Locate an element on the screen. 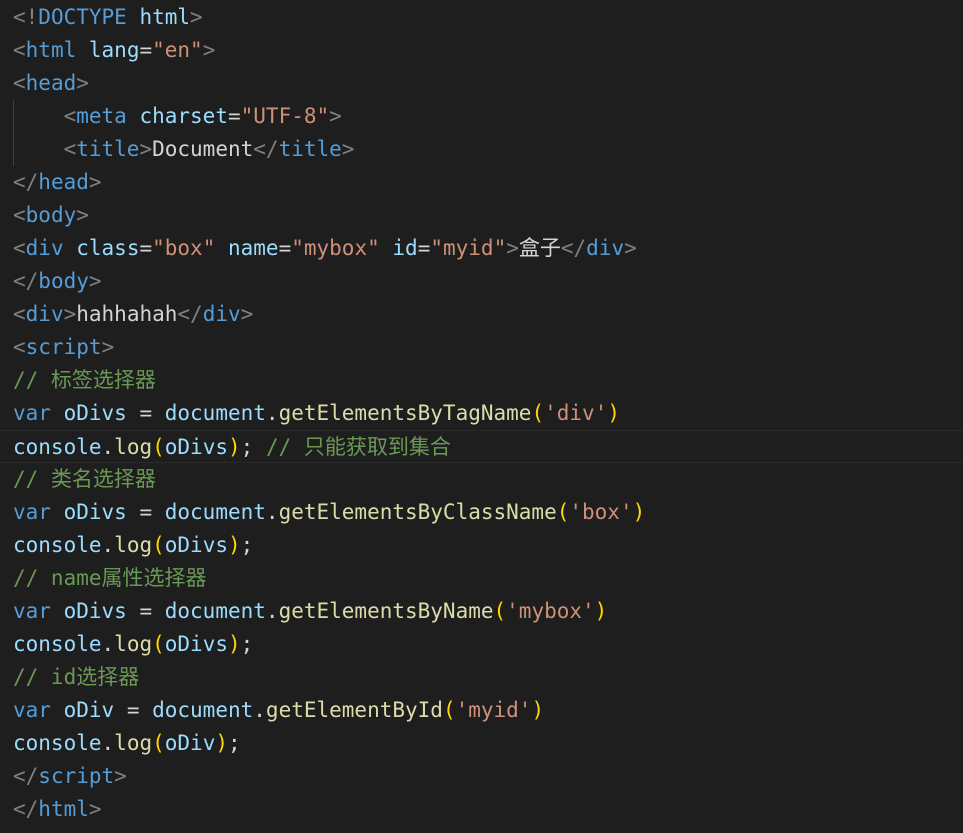 The height and width of the screenshot is (833, 963). code-token: "box" is located at coordinates (184, 248).